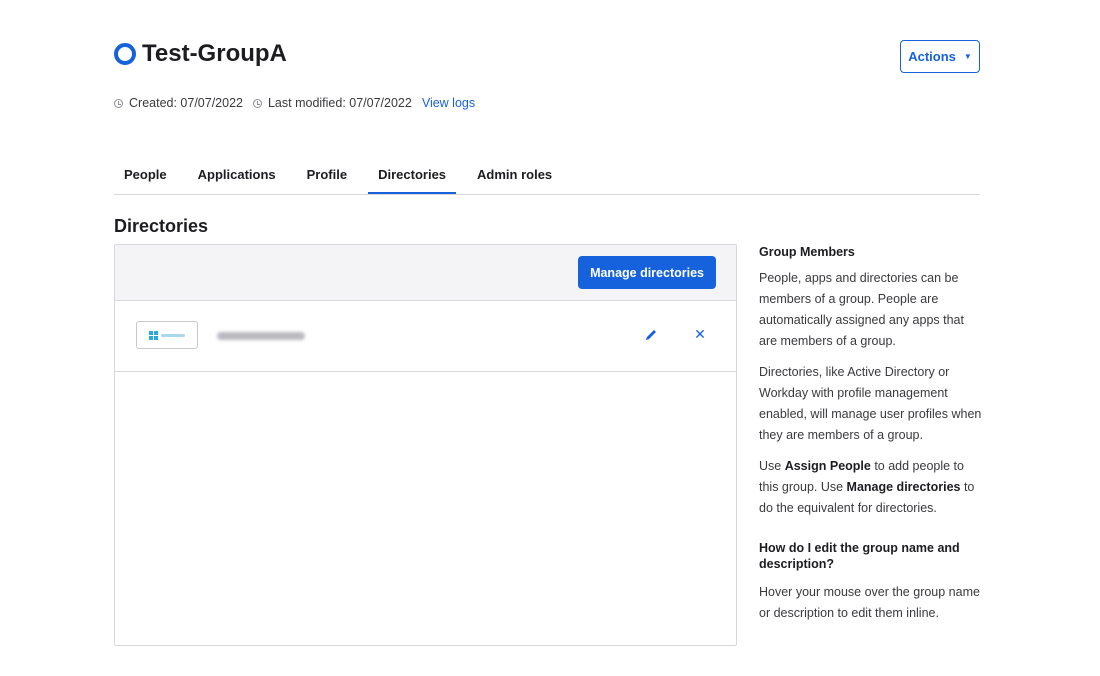  What do you see at coordinates (903, 487) in the screenshot?
I see `help-bold-manage-directories: Manage directories` at bounding box center [903, 487].